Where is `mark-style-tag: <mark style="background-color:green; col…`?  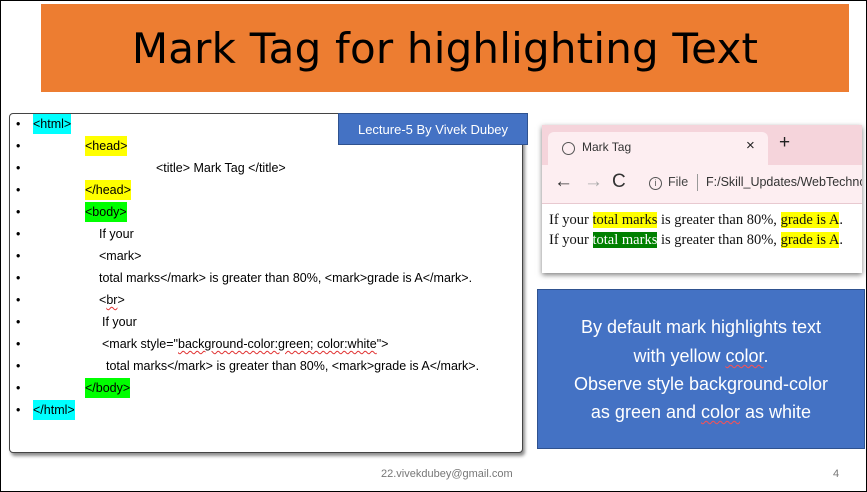 mark-style-tag: <mark style="background-color:green; col… is located at coordinates (245, 344).